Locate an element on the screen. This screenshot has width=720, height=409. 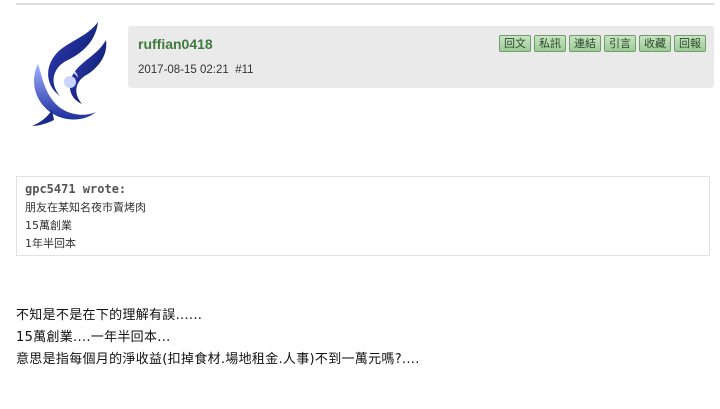
avatar-emblem-icon is located at coordinates (69, 74).